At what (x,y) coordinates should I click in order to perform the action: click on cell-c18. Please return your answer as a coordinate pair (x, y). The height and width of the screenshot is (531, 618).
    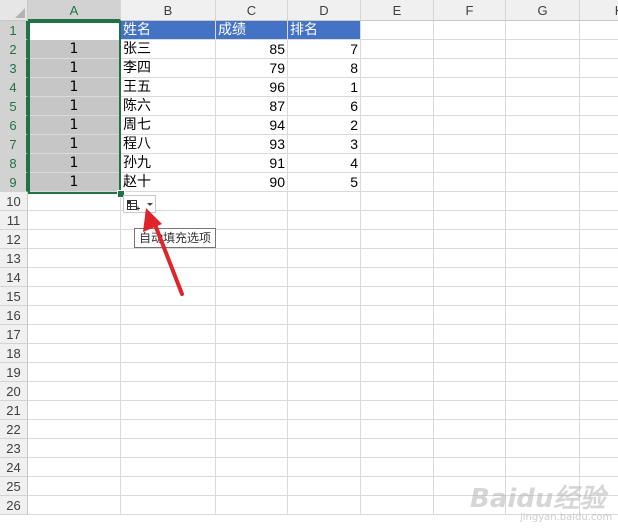
    Looking at the image, I should click on (252, 353).